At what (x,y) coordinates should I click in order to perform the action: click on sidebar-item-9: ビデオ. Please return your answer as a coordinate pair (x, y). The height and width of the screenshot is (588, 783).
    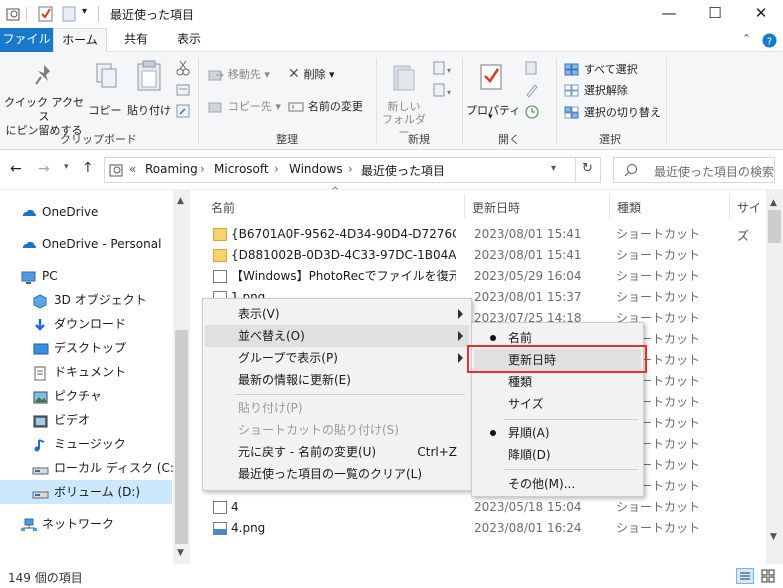
    Looking at the image, I should click on (86, 420).